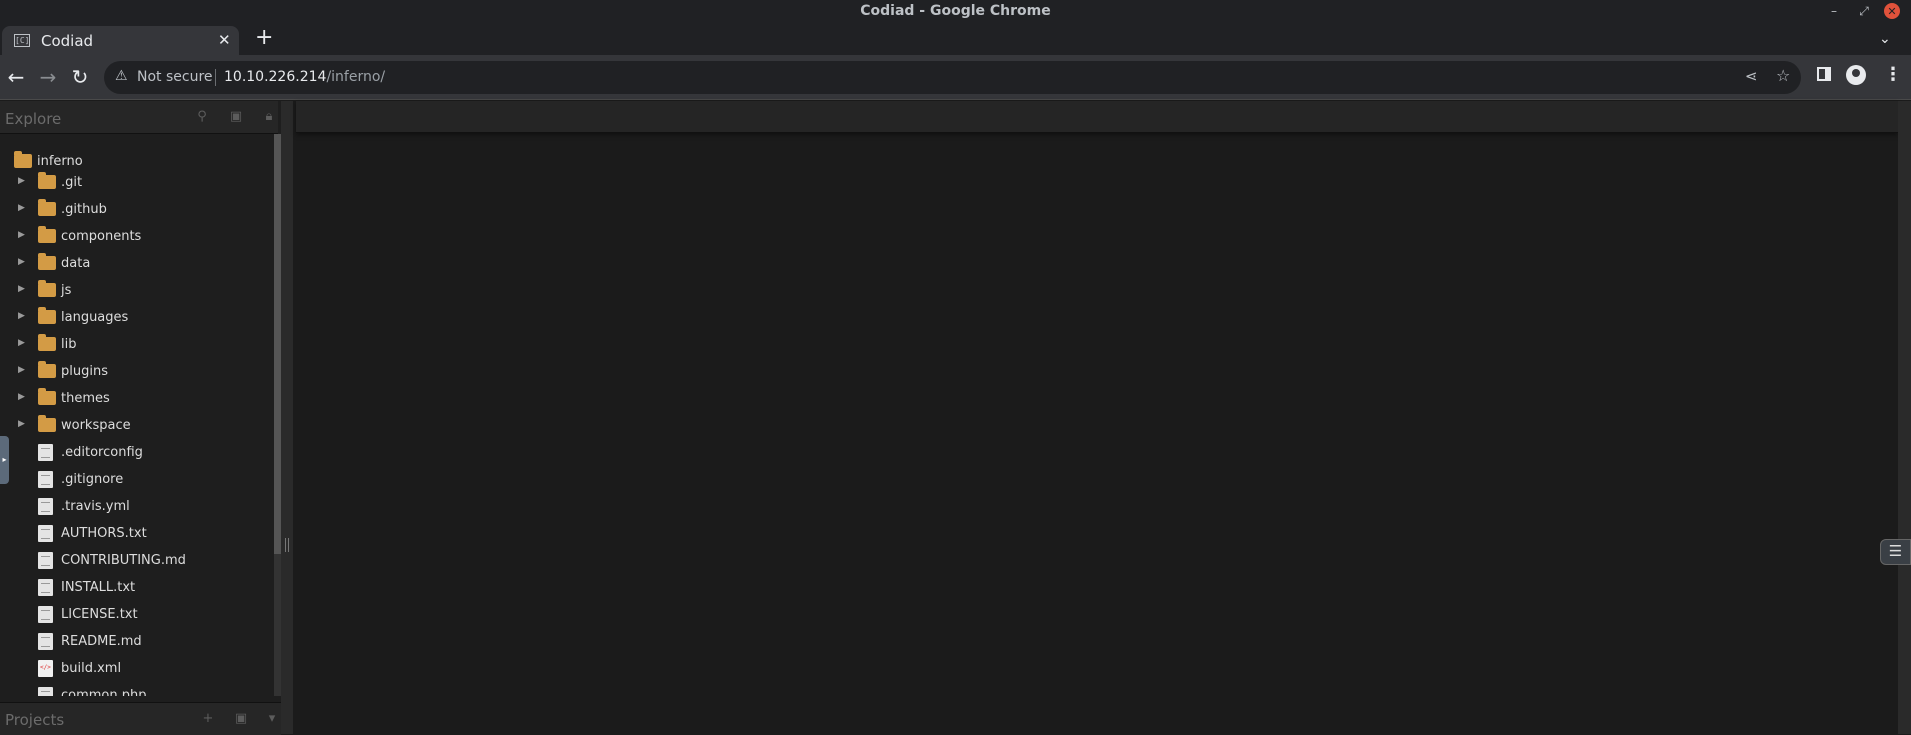  I want to click on forward-arrow-icon: →, so click(48, 77).